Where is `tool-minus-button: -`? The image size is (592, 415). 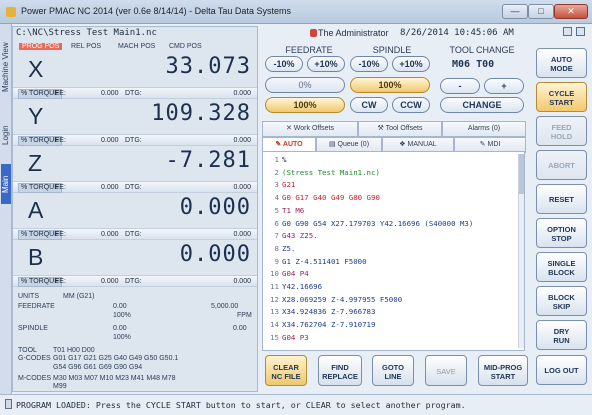 tool-minus-button: - is located at coordinates (460, 86).